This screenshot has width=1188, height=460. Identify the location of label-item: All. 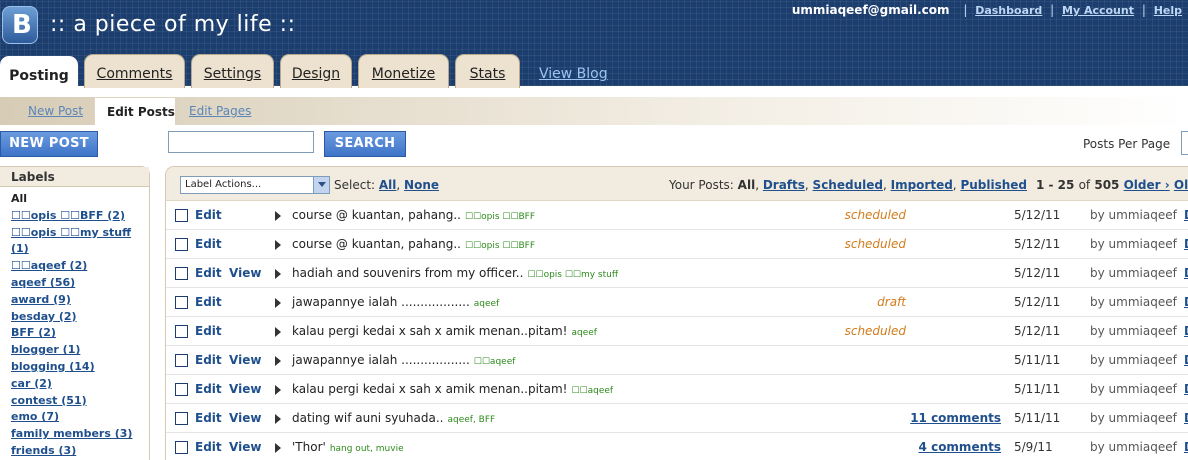
(80, 199).